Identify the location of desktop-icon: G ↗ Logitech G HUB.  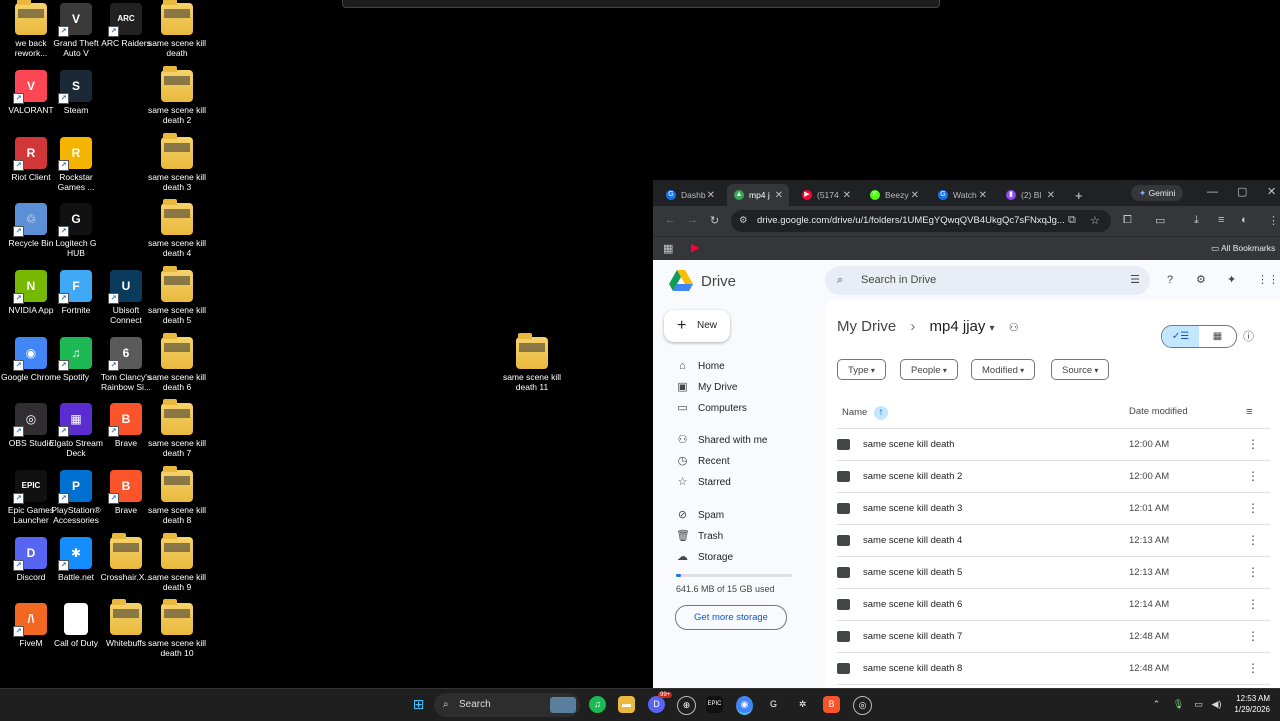
(76, 230).